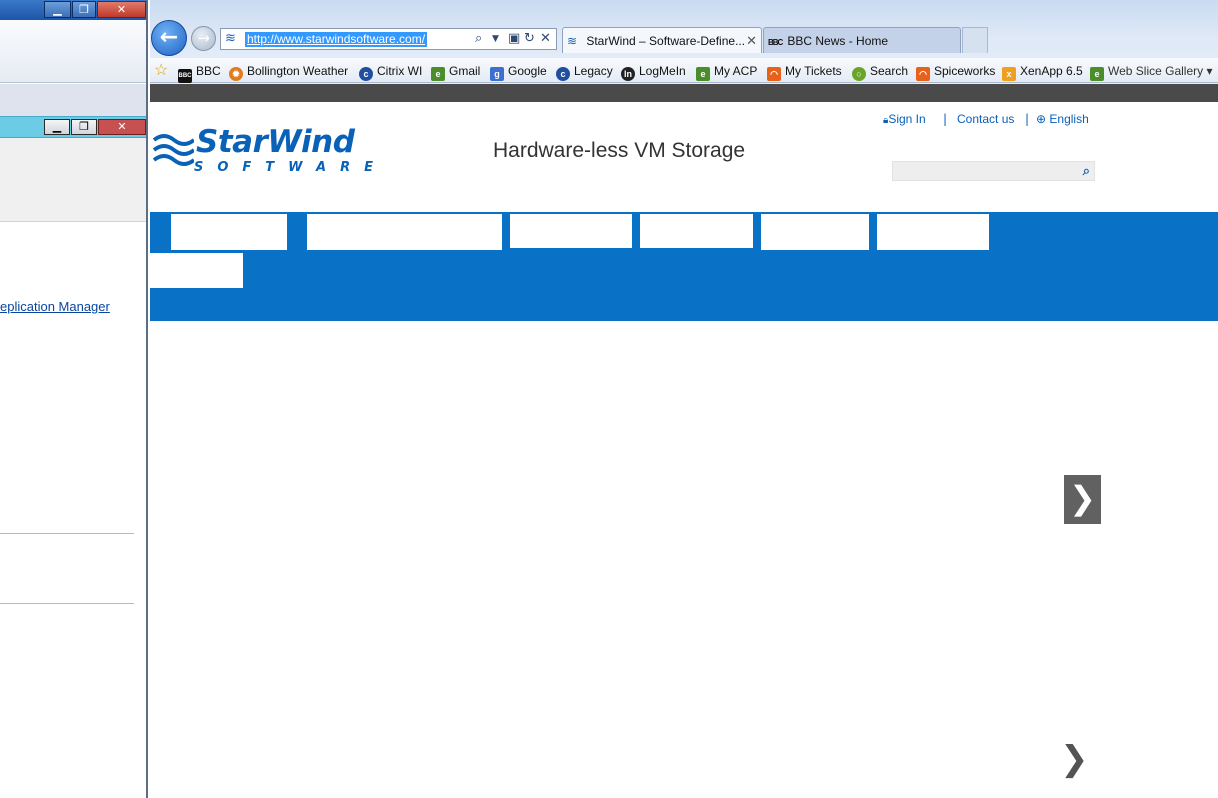 The image size is (1218, 798). Describe the element at coordinates (726, 71) in the screenshot. I see `favorite-my-acp: e My ACP` at that location.